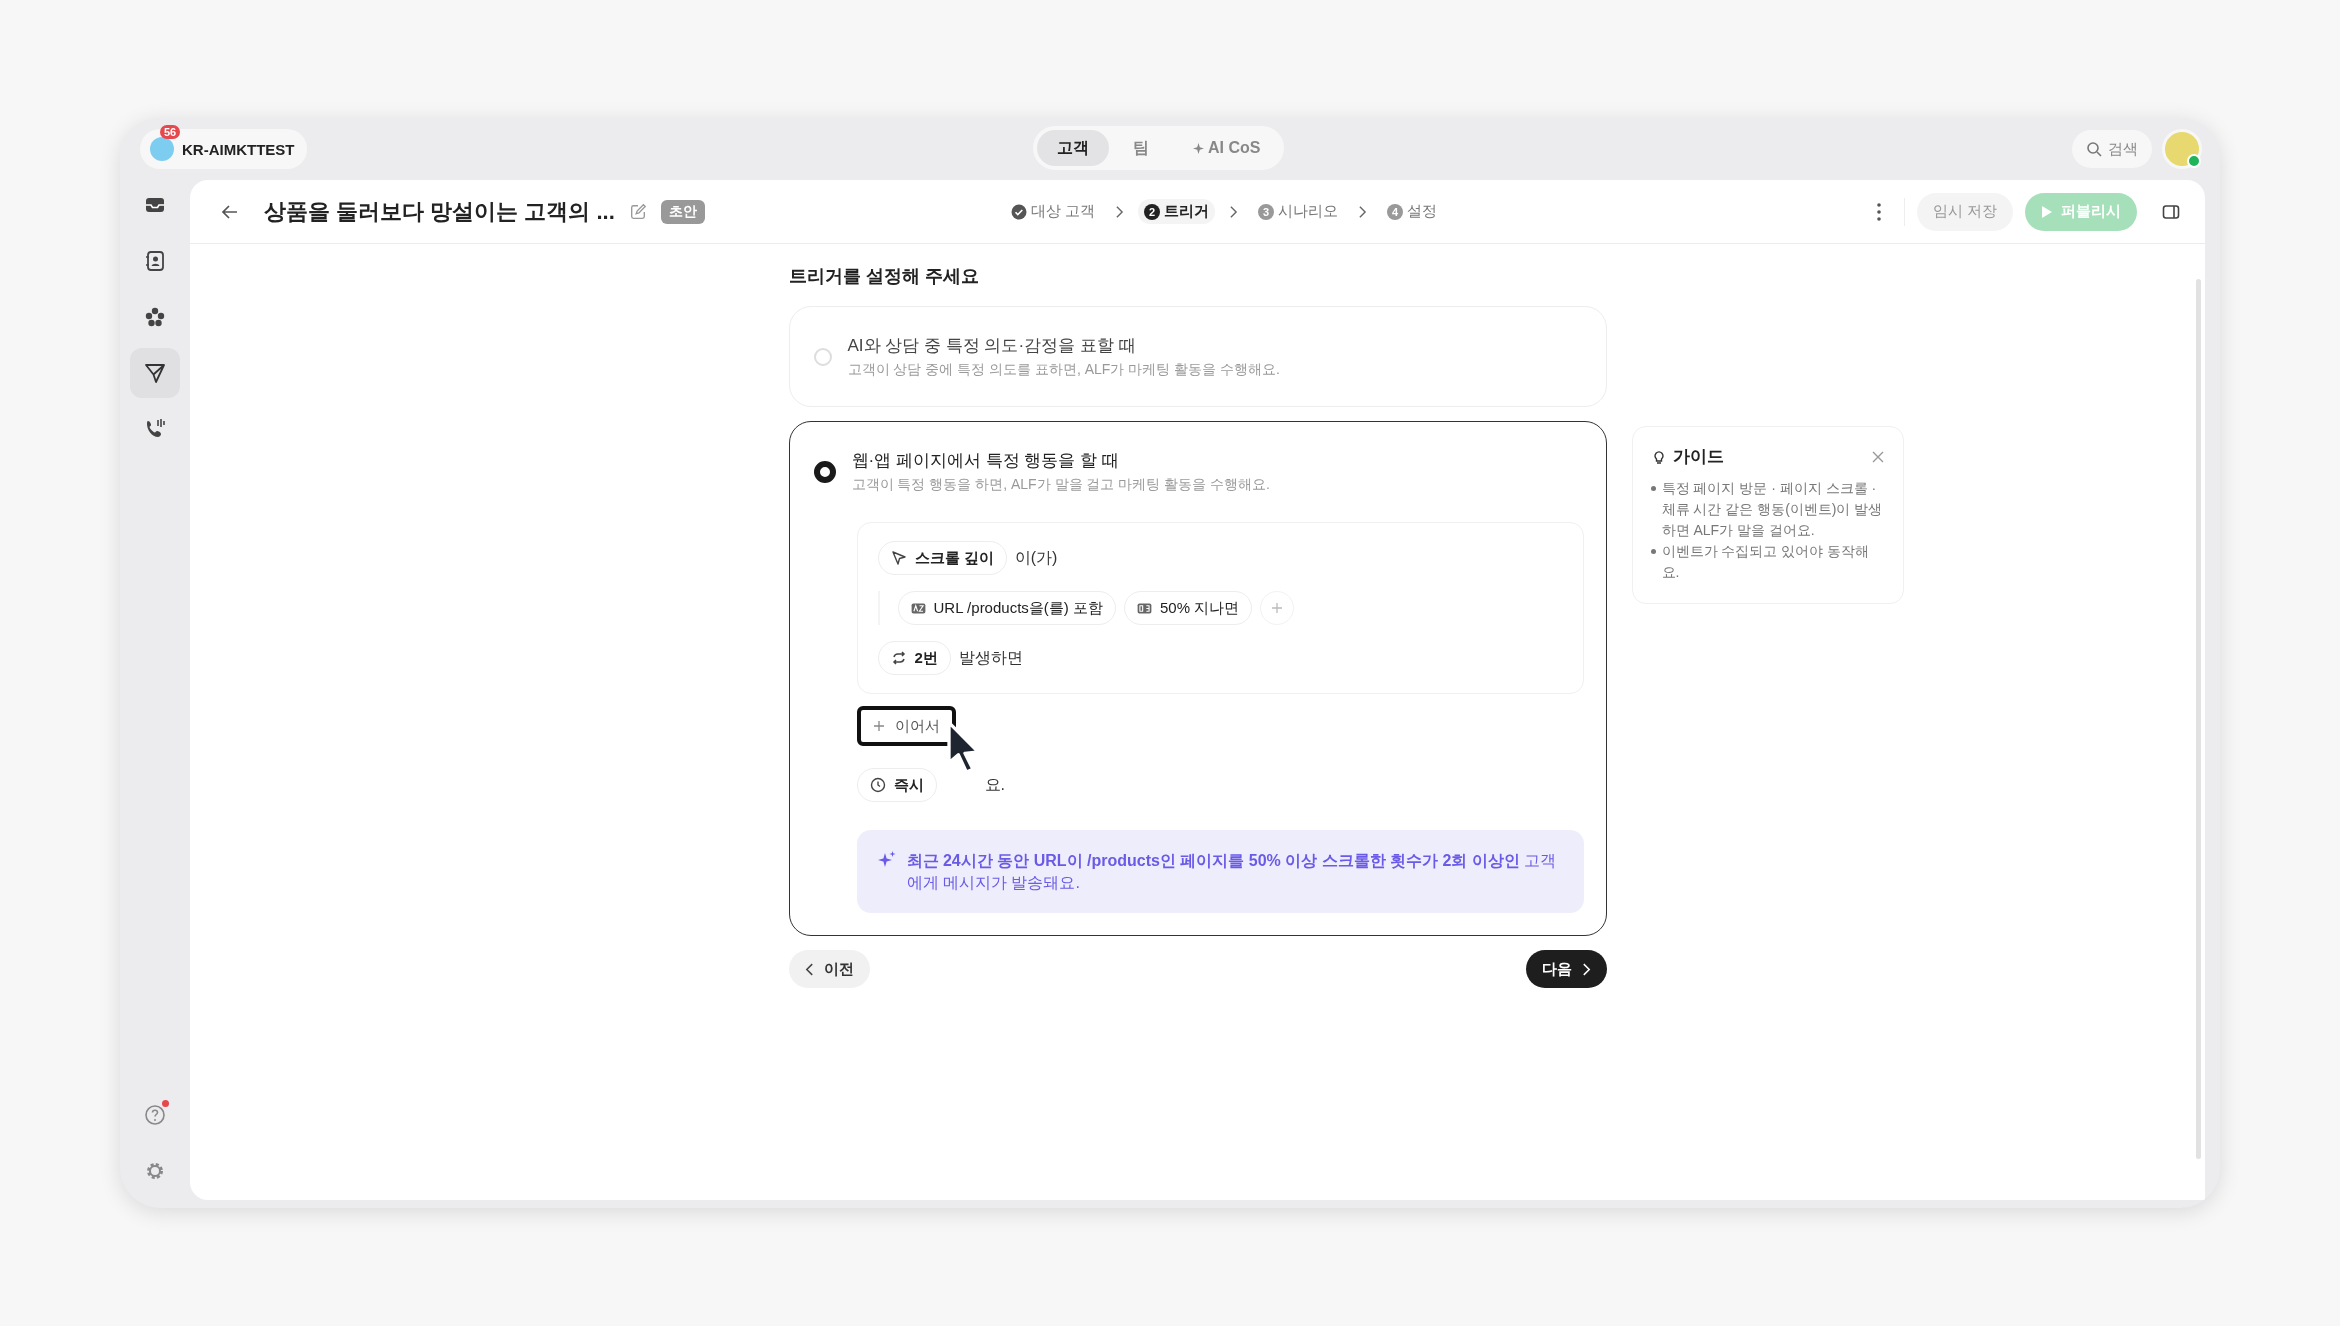 The width and height of the screenshot is (2340, 1326). Describe the element at coordinates (165, 1103) in the screenshot. I see `notification-dot` at that location.